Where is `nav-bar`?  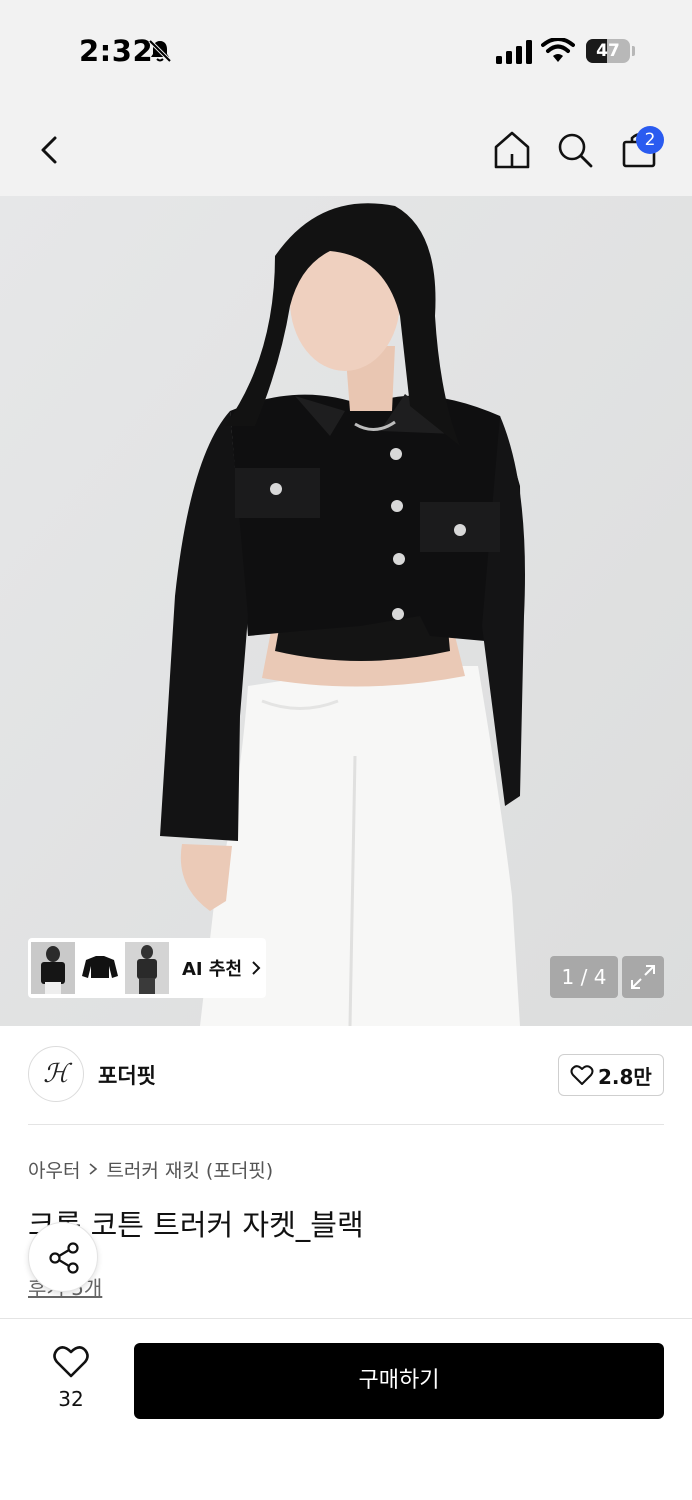 nav-bar is located at coordinates (346, 148).